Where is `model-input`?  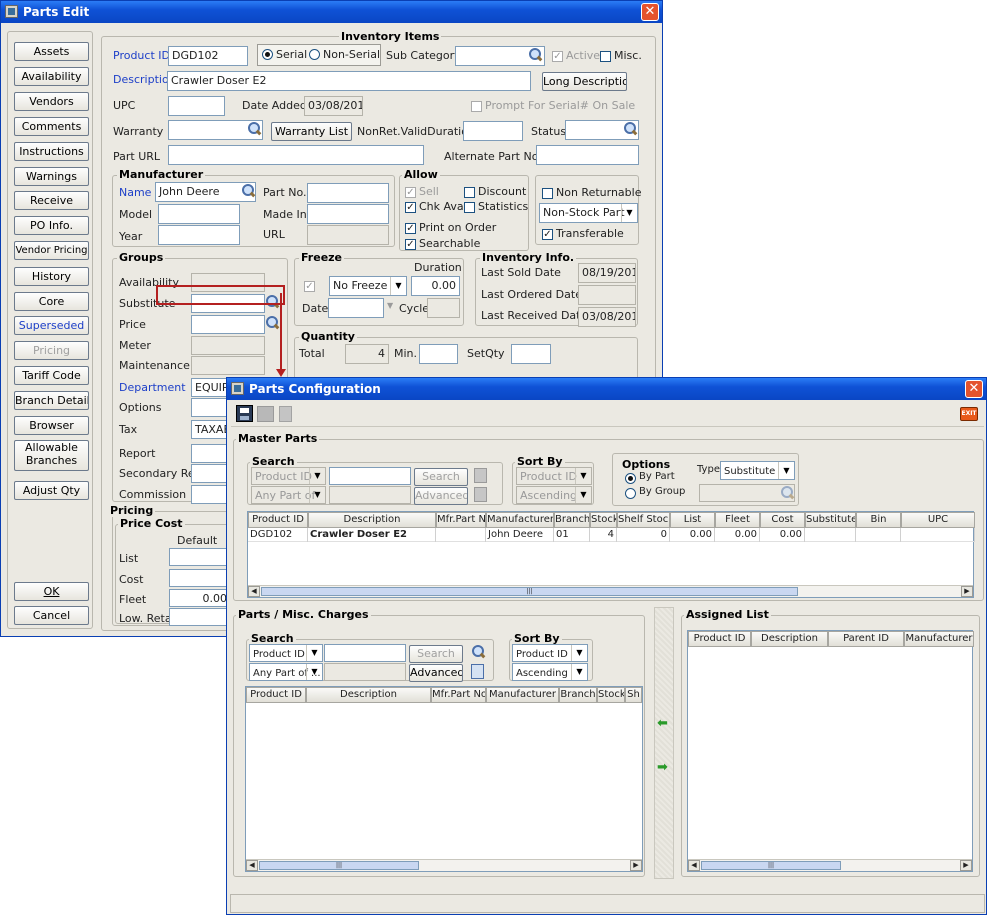 model-input is located at coordinates (199, 214).